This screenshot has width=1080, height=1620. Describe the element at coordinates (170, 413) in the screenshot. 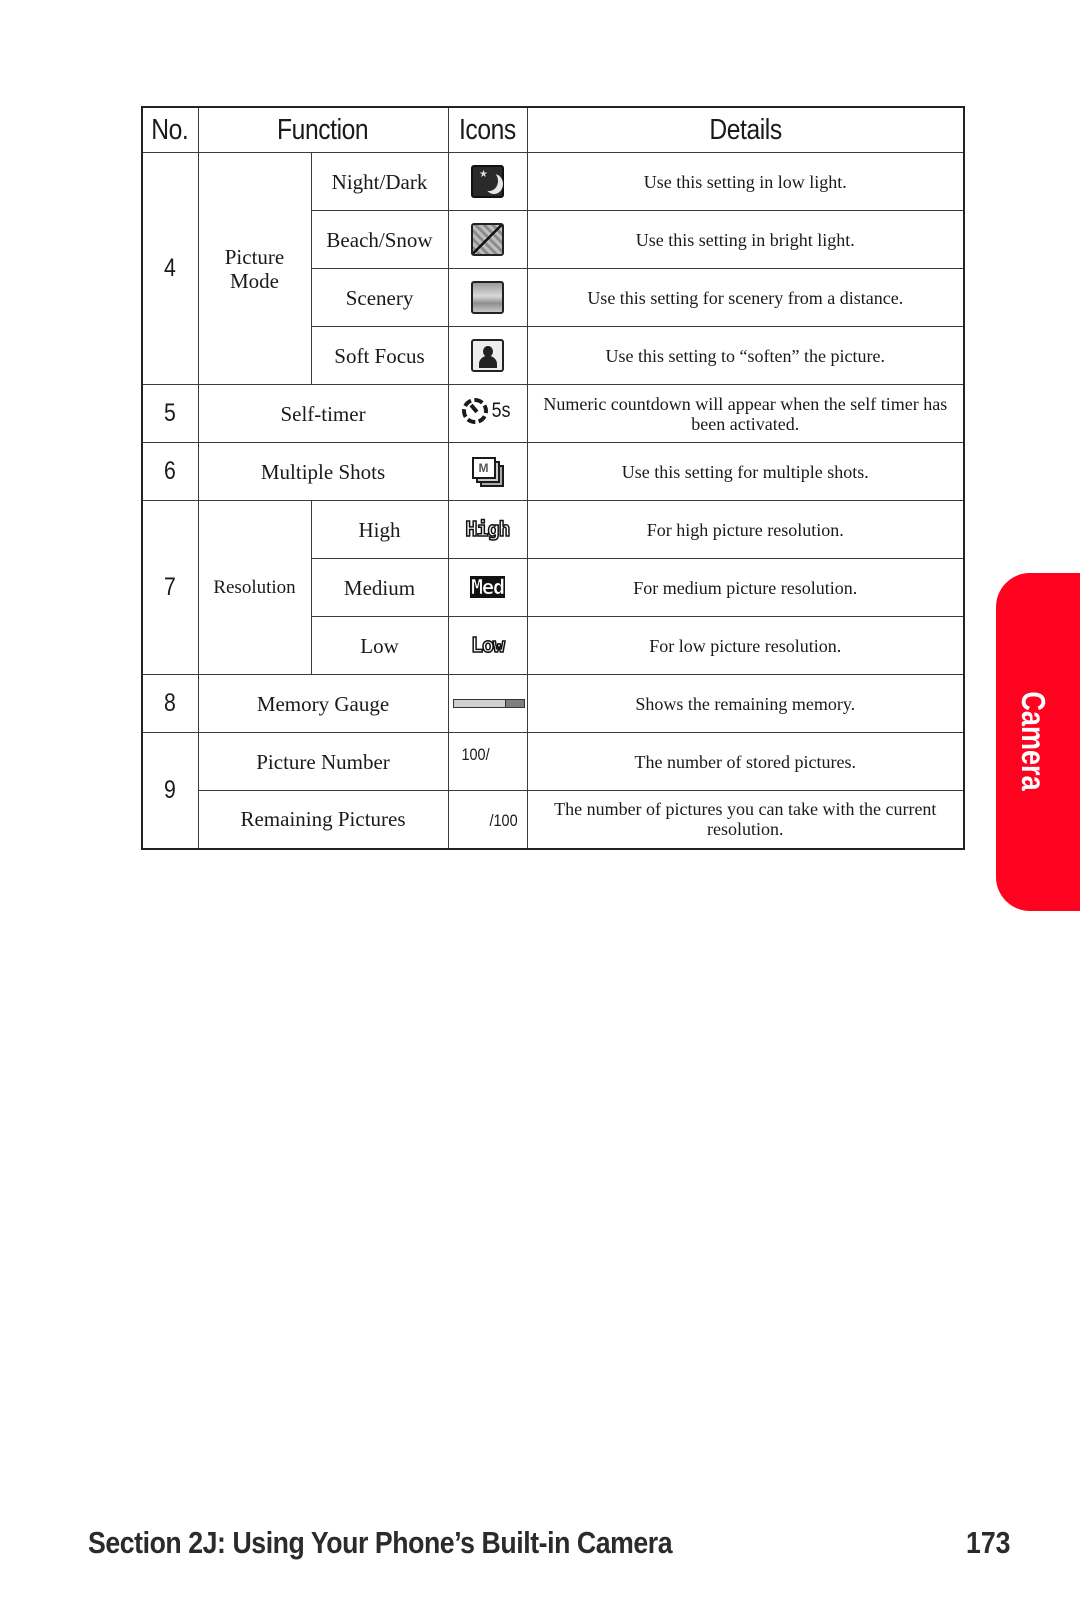

I see `row-number: 5` at that location.